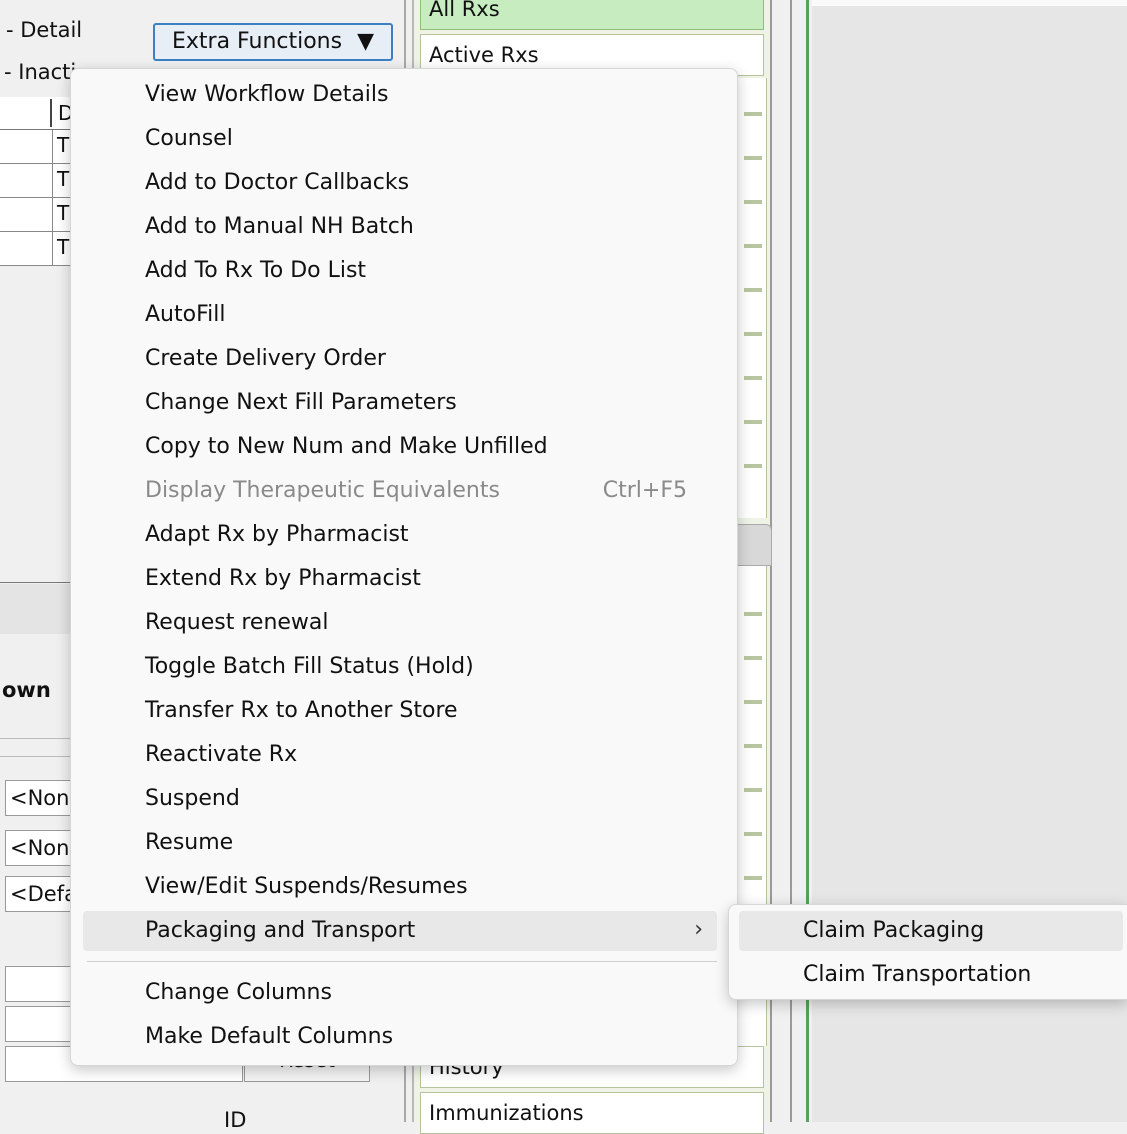 The height and width of the screenshot is (1134, 1127). Describe the element at coordinates (277, 534) in the screenshot. I see `menu-item-label: Adapt Rx by Pharmacist` at that location.